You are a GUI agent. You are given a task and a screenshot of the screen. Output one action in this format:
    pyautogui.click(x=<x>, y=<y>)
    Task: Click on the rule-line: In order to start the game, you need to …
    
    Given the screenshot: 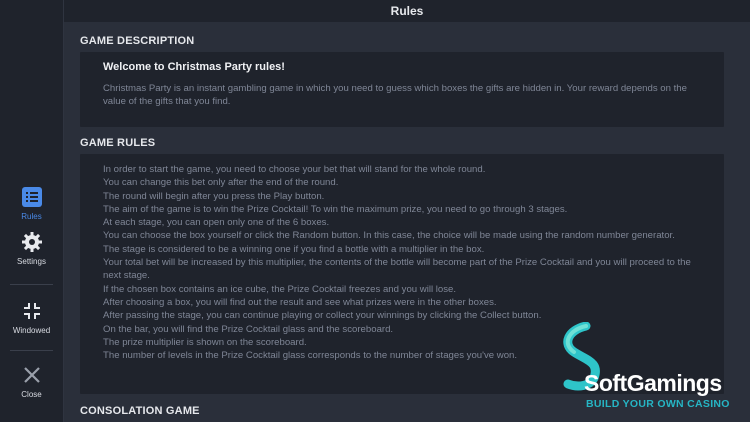 What is the action you would take?
    pyautogui.click(x=294, y=169)
    